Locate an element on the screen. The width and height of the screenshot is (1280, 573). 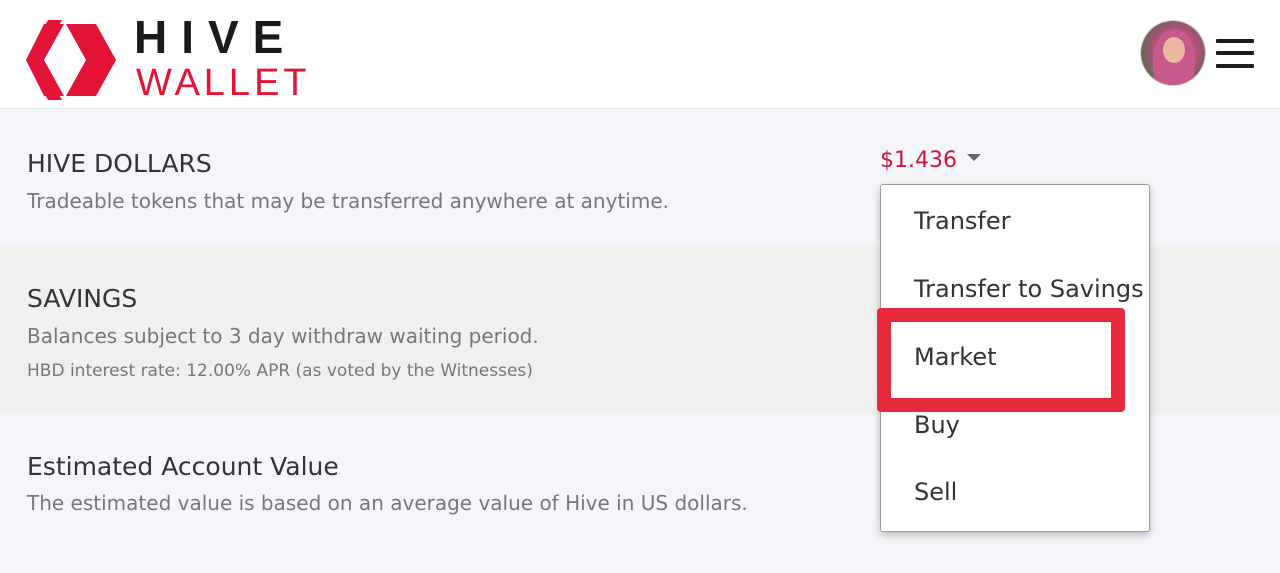
hive-dollars-title: HIVE DOLLARS is located at coordinates (119, 163).